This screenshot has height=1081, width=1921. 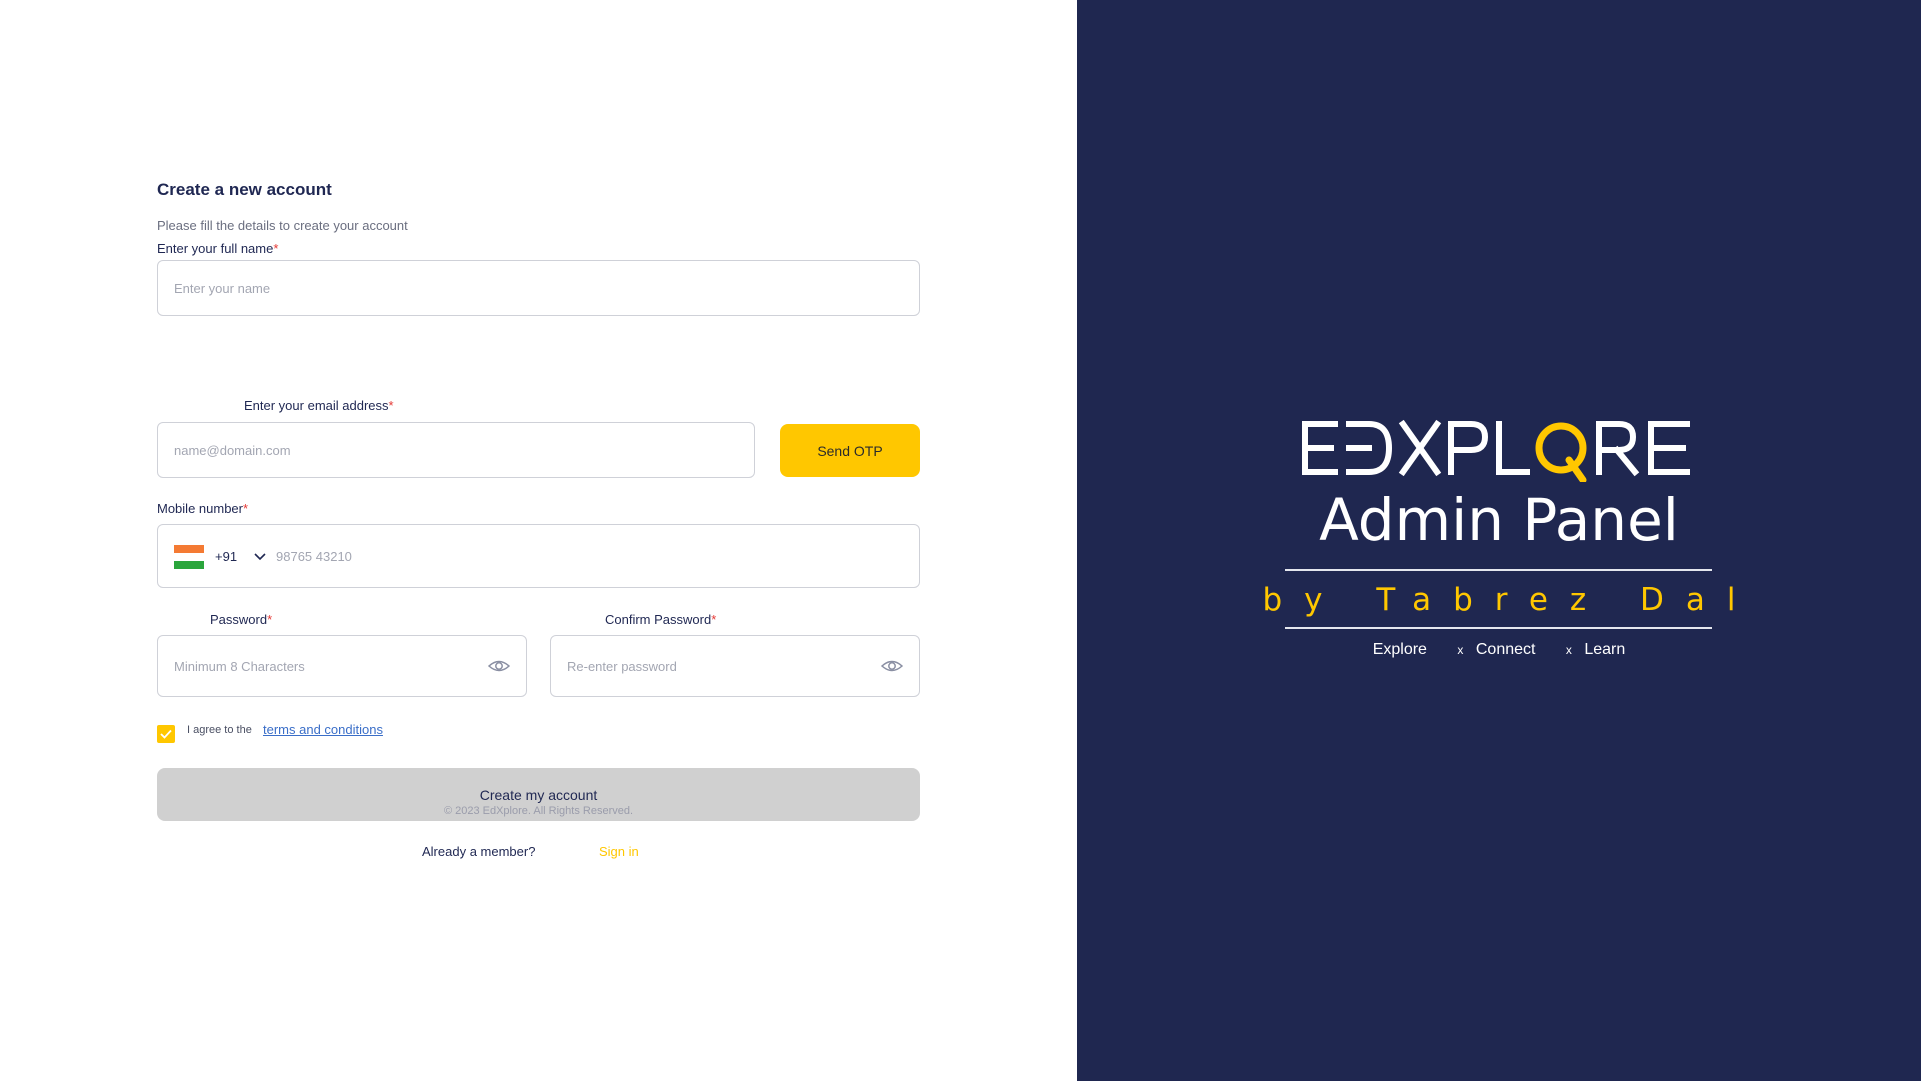 I want to click on email-input, so click(x=456, y=450).